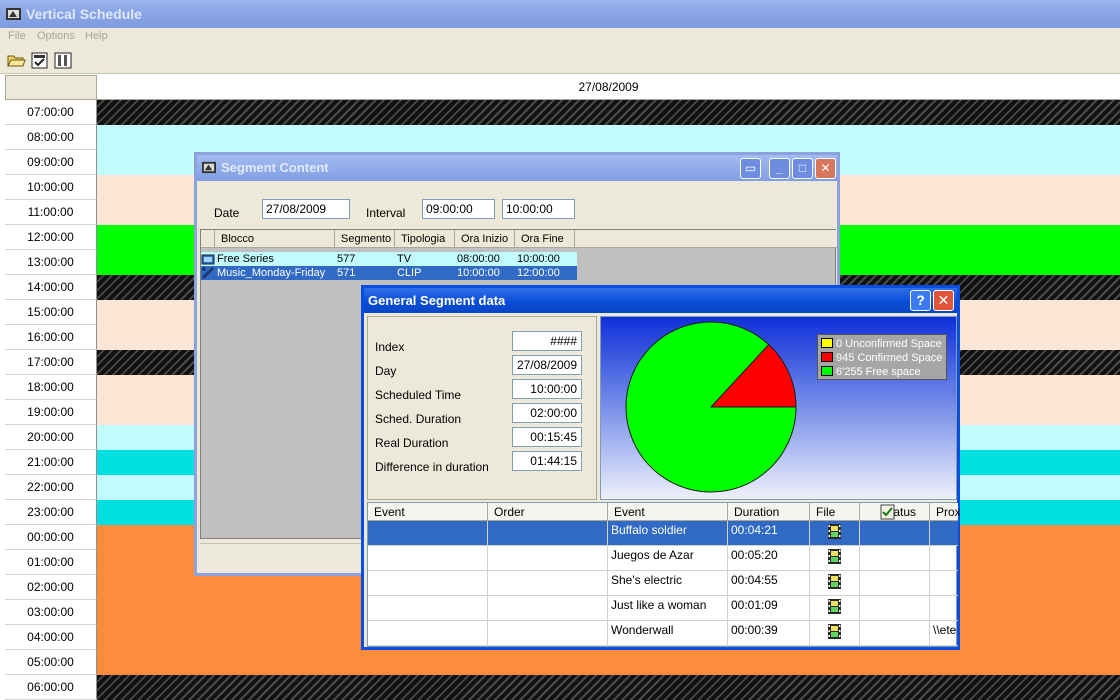  I want to click on segment-cell-segmento: 577, so click(346, 259).